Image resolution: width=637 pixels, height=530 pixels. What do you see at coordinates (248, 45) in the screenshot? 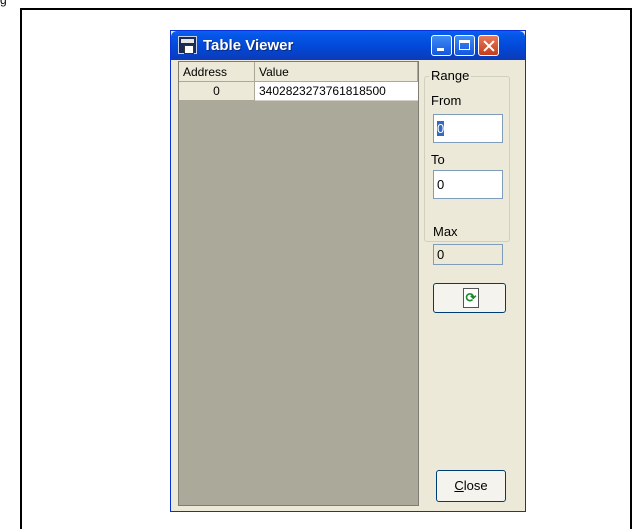
I see `window-title: Table Viewer` at bounding box center [248, 45].